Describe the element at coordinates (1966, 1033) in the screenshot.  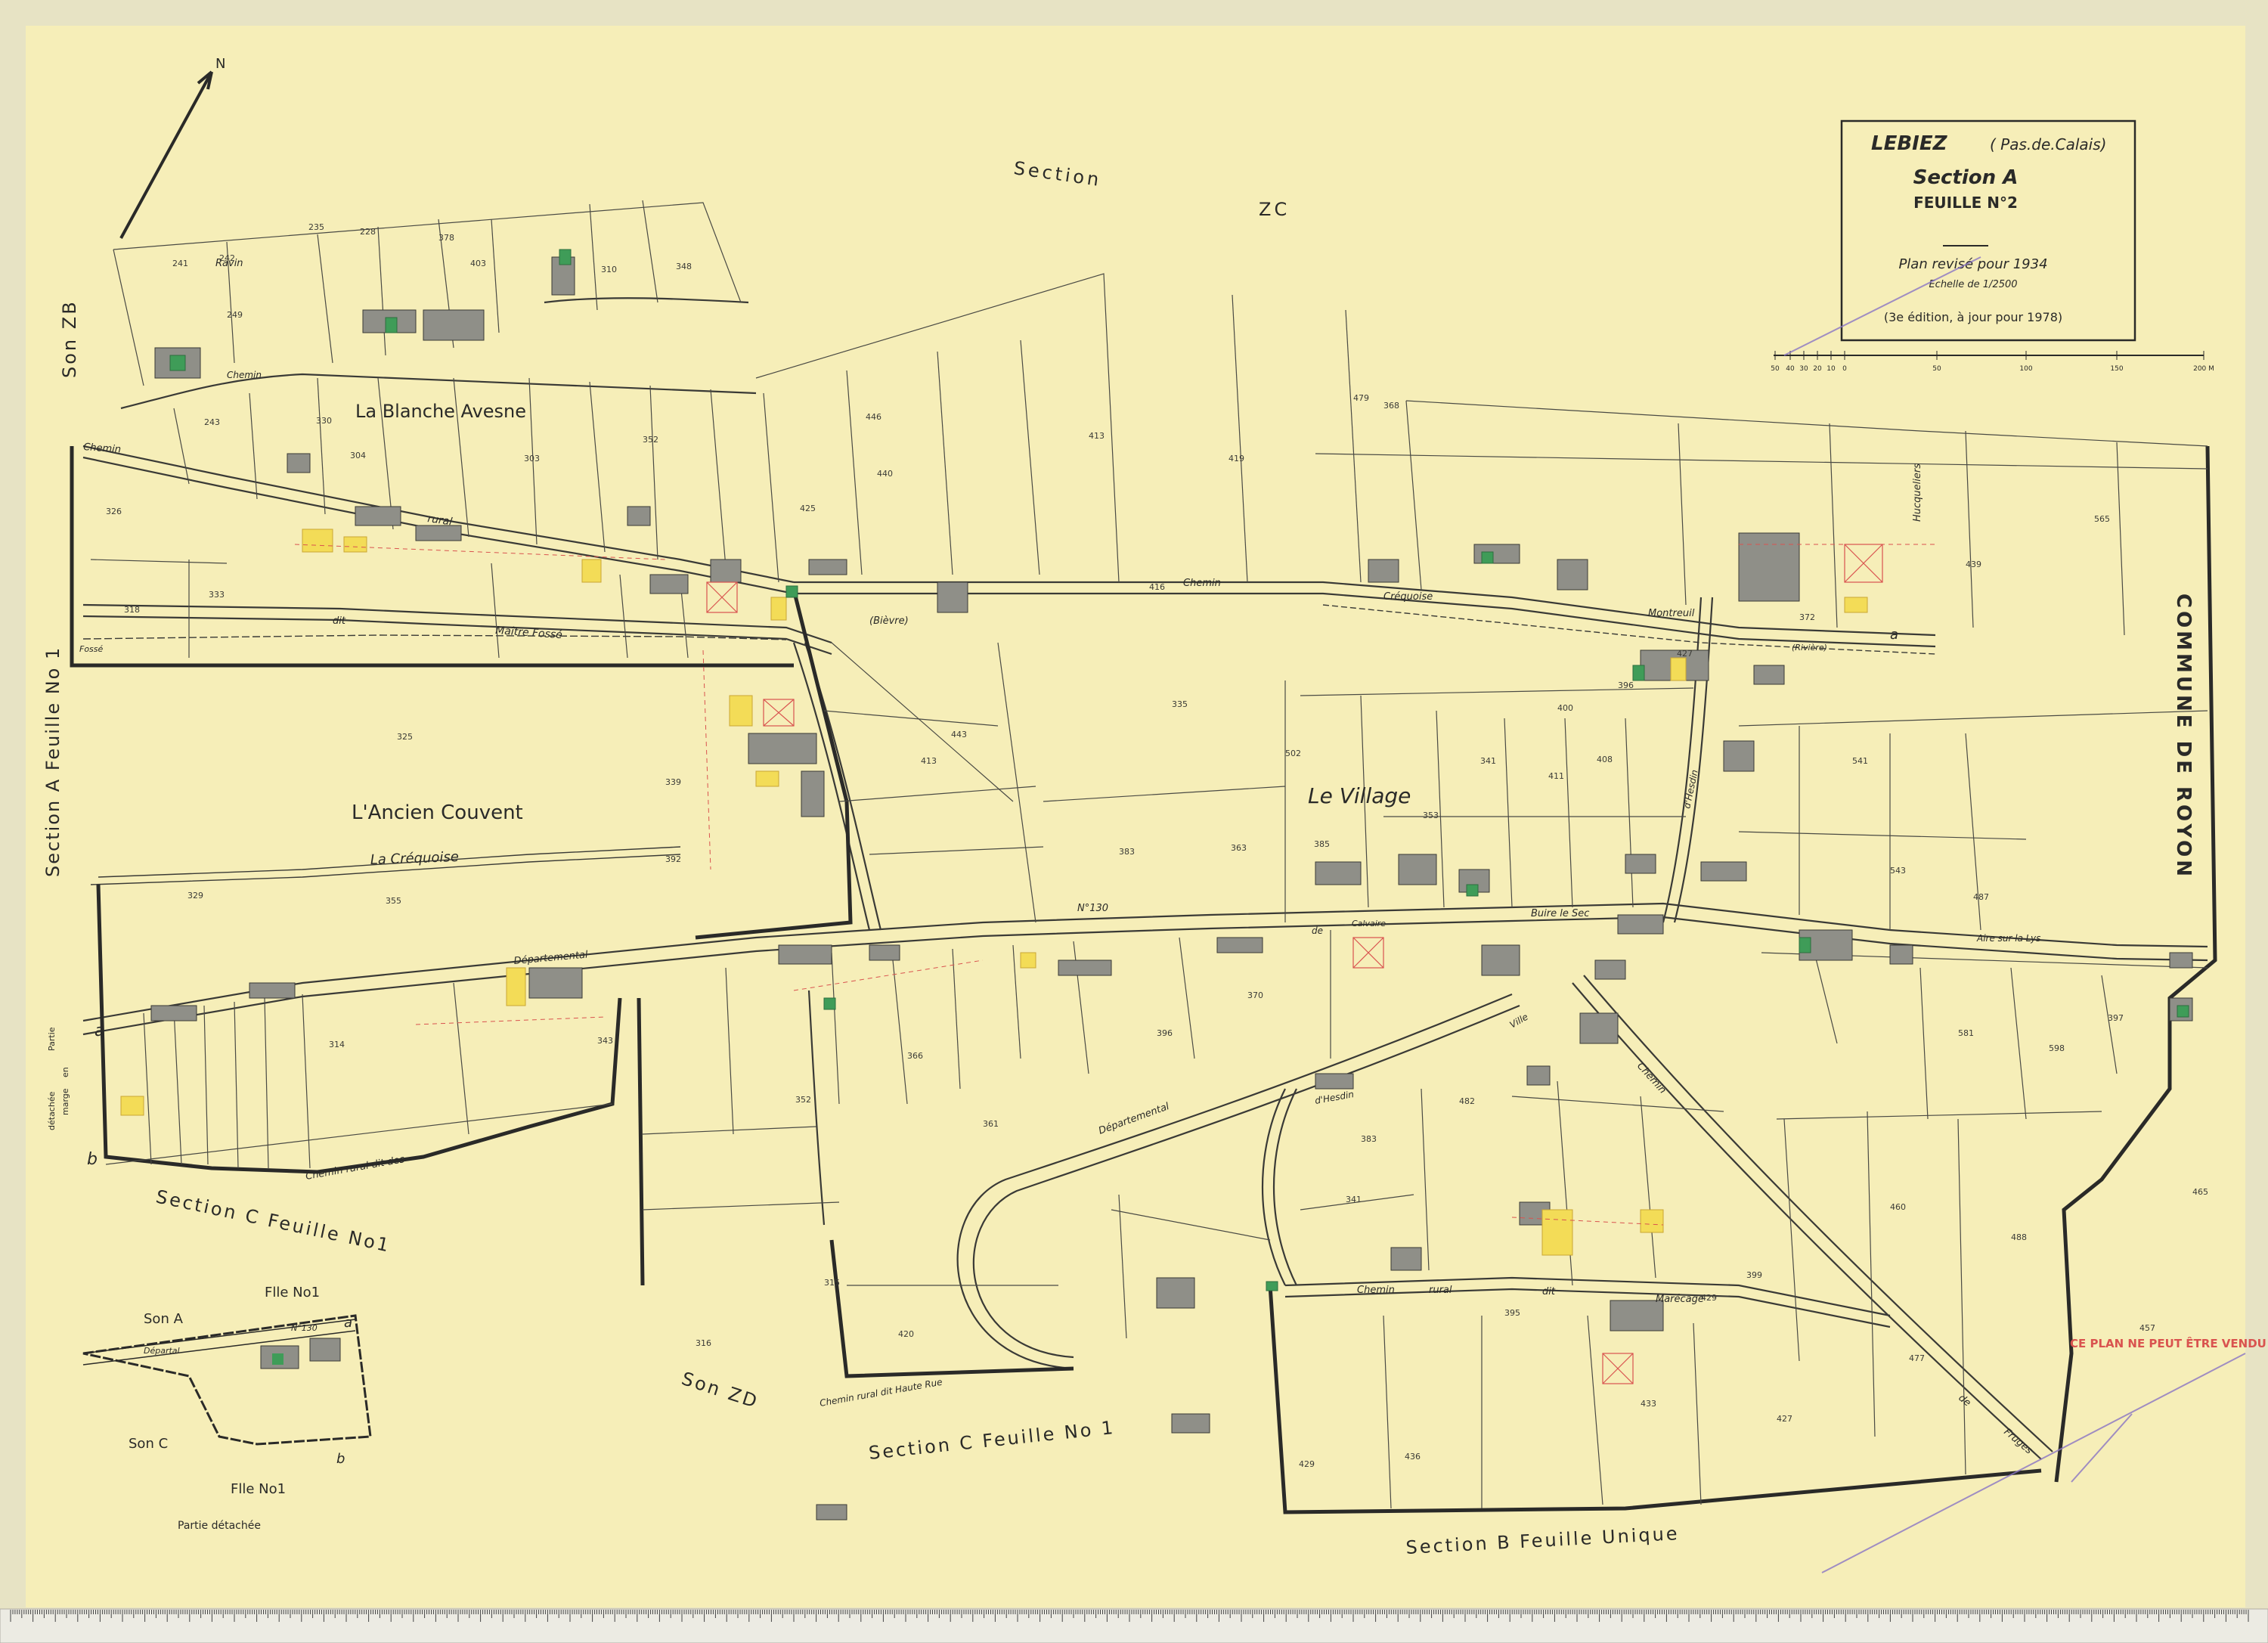
I see `parcel-number-55: 581` at that location.